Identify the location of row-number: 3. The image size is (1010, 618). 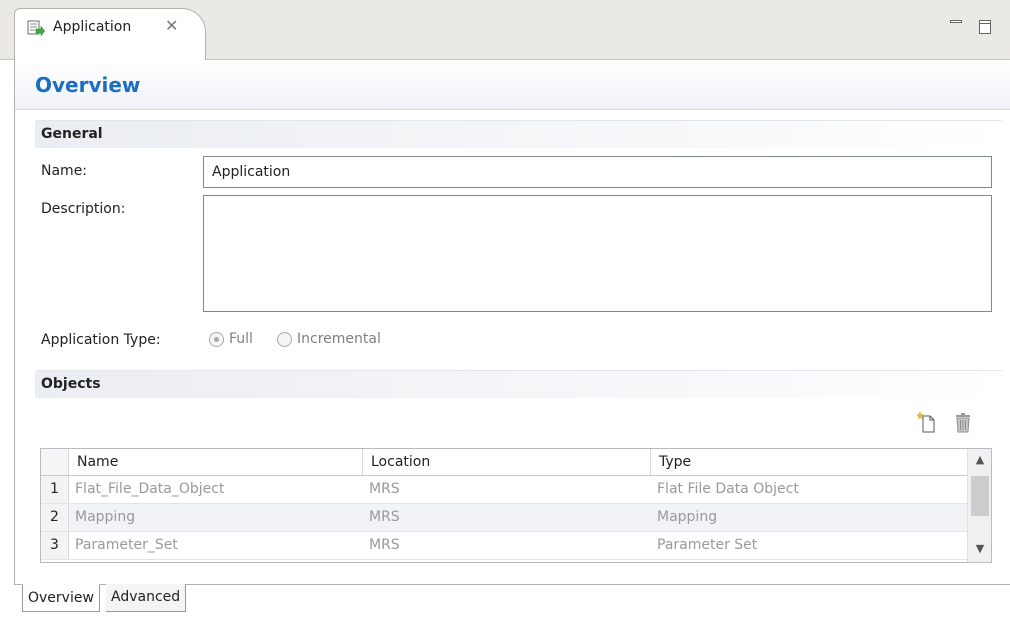
(55, 545).